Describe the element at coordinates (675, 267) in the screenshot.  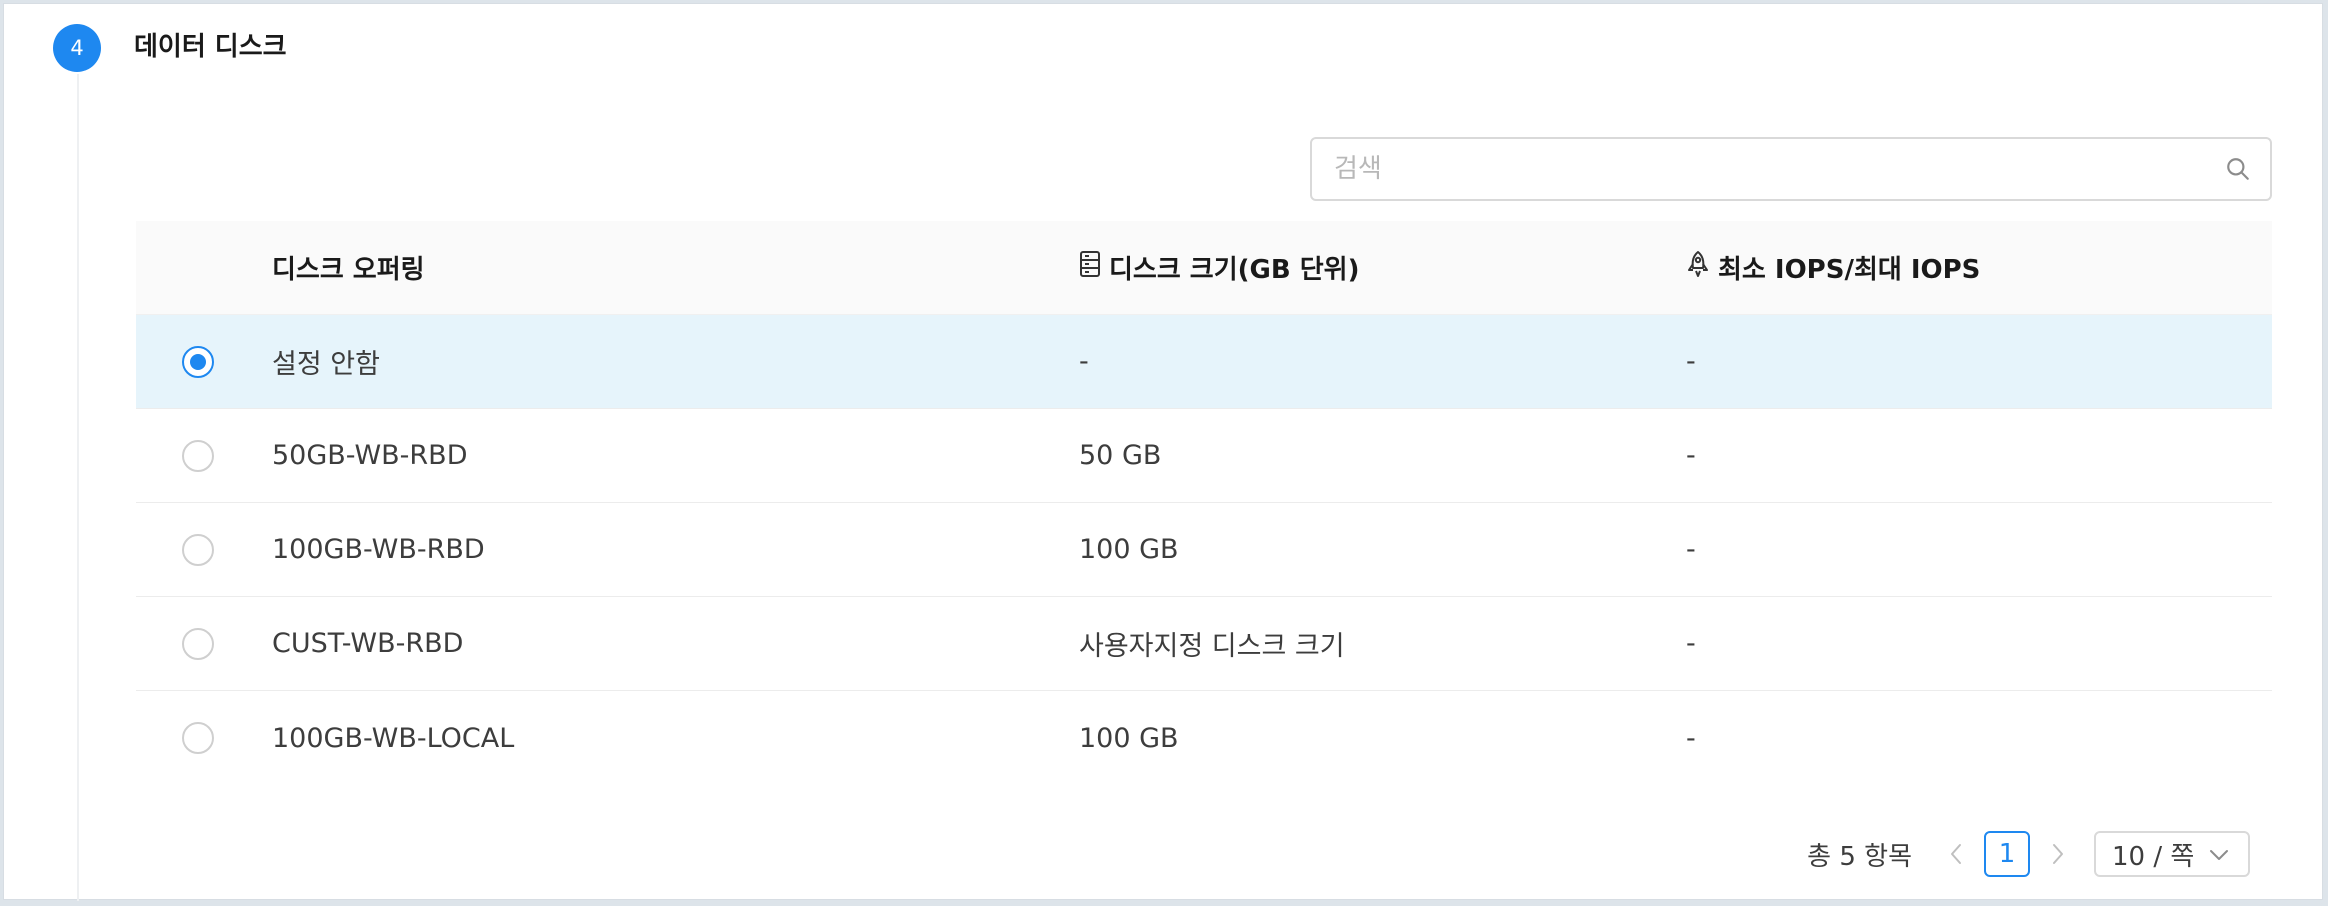
I see `header-disk-offering: 디스크 오퍼링` at that location.